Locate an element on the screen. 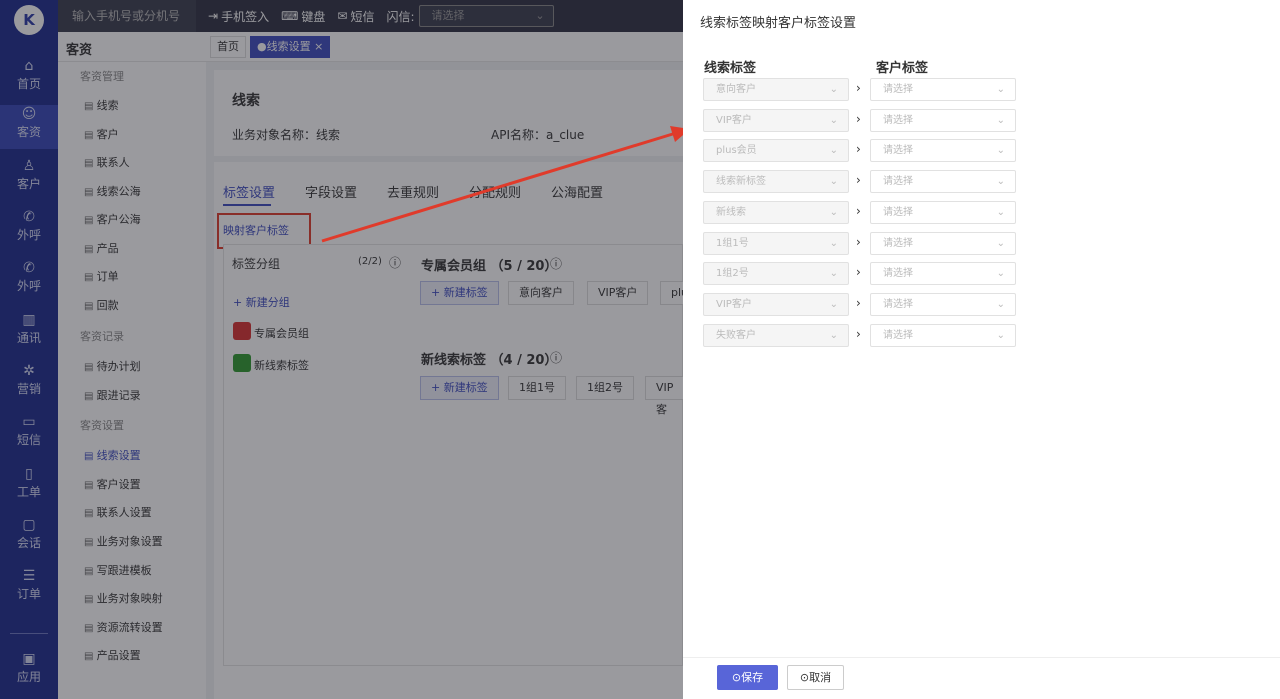 The height and width of the screenshot is (699, 1280). lead-tag-select: 意向客户 ⌄ is located at coordinates (776, 89).